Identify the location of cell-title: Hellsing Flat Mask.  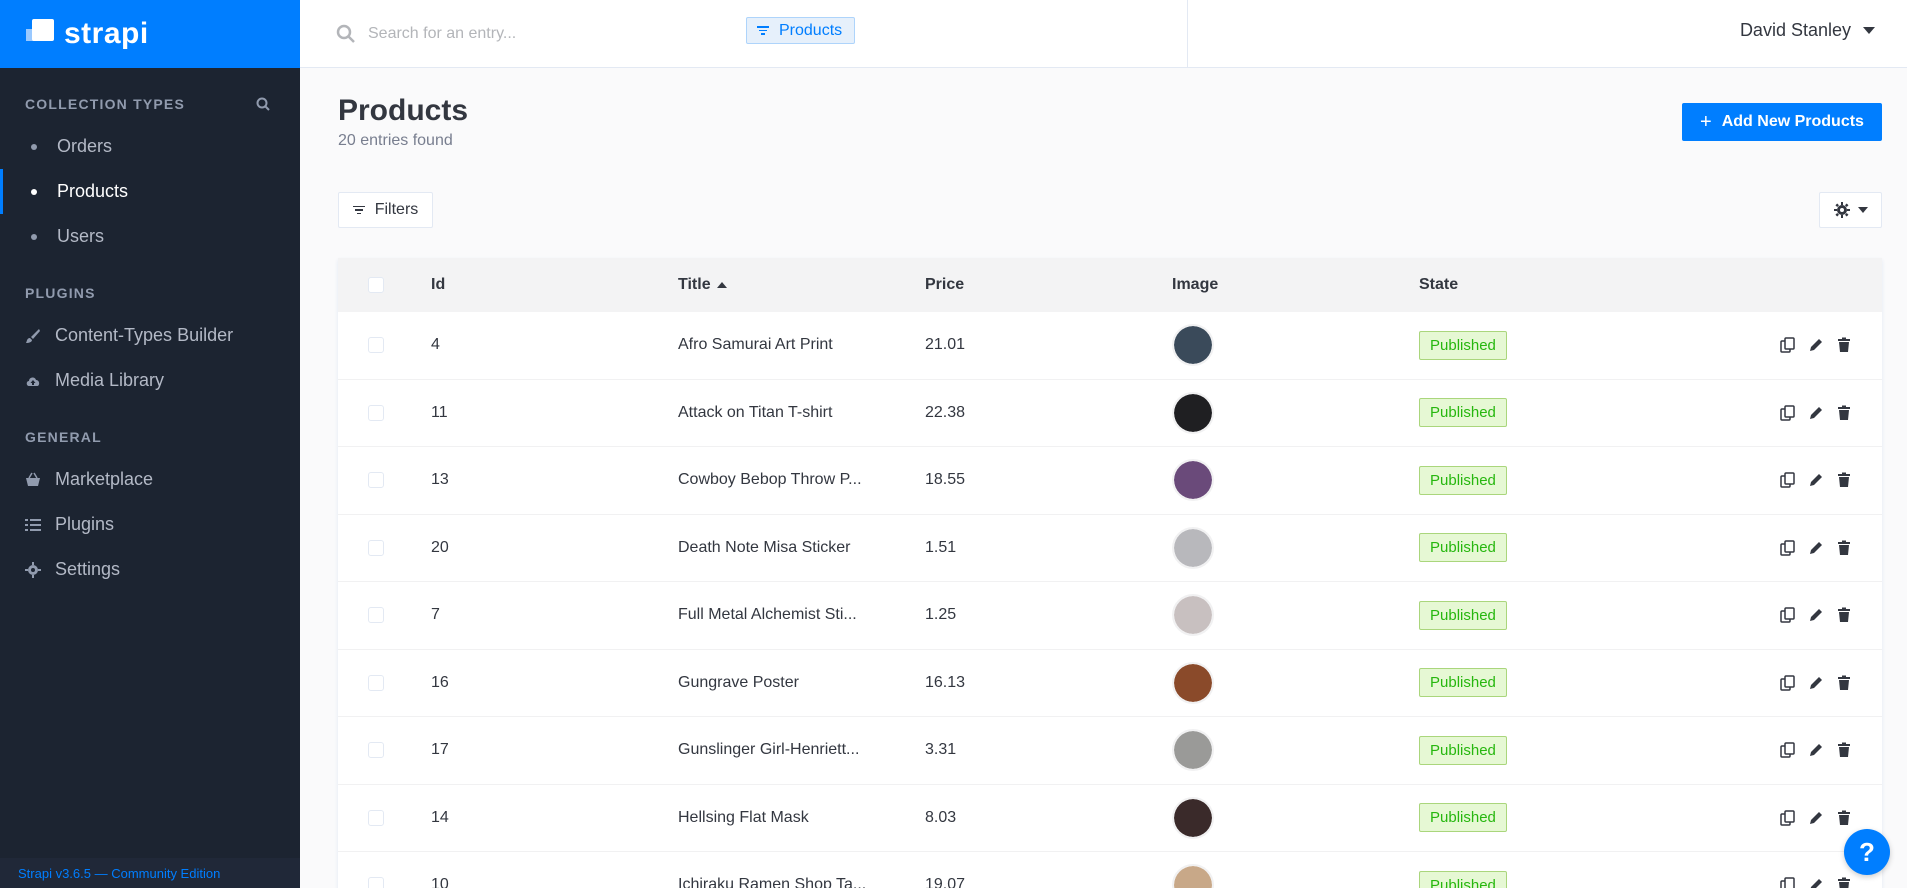
(743, 817).